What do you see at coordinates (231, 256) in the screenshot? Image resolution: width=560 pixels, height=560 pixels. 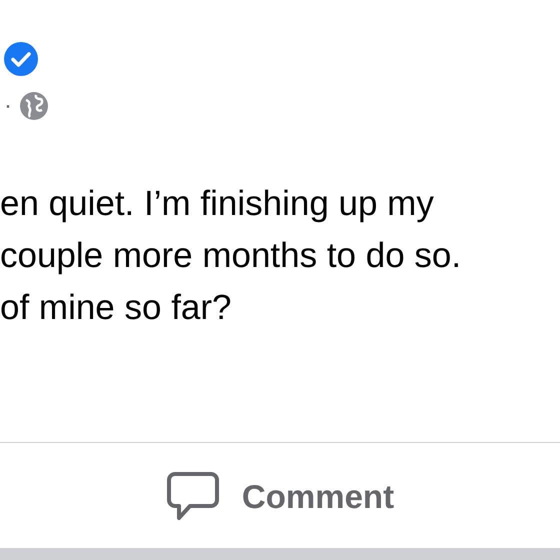 I see `post-text-line: couple more months to do so.` at bounding box center [231, 256].